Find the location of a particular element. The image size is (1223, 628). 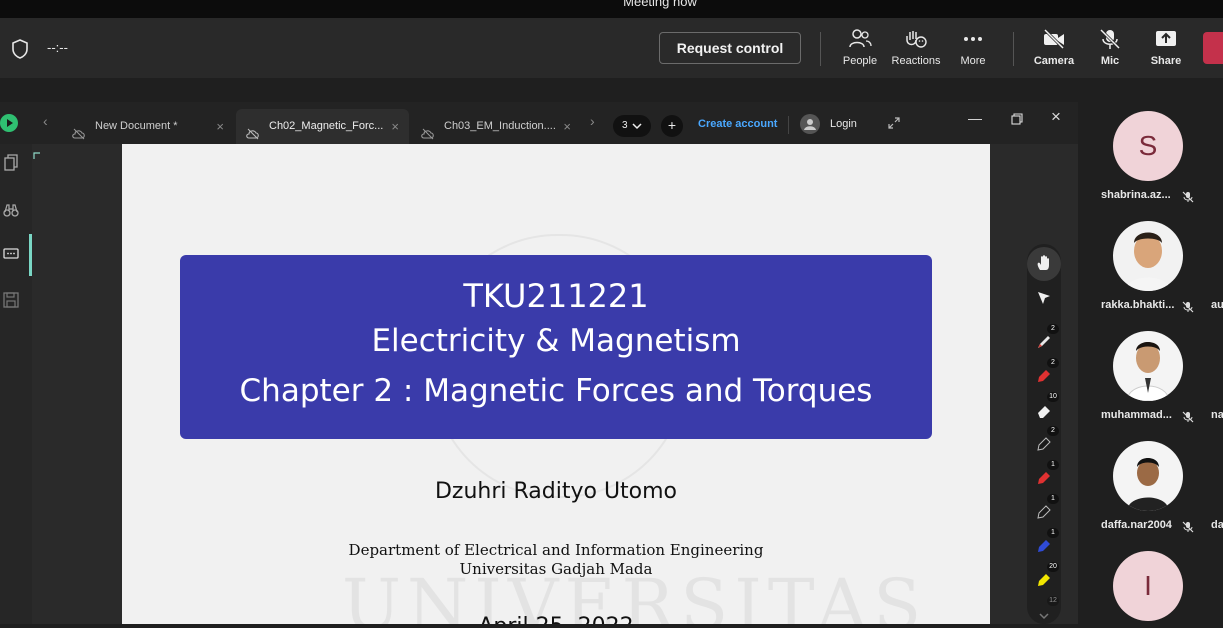

pen-tool-1: 2 is located at coordinates (1044, 340).